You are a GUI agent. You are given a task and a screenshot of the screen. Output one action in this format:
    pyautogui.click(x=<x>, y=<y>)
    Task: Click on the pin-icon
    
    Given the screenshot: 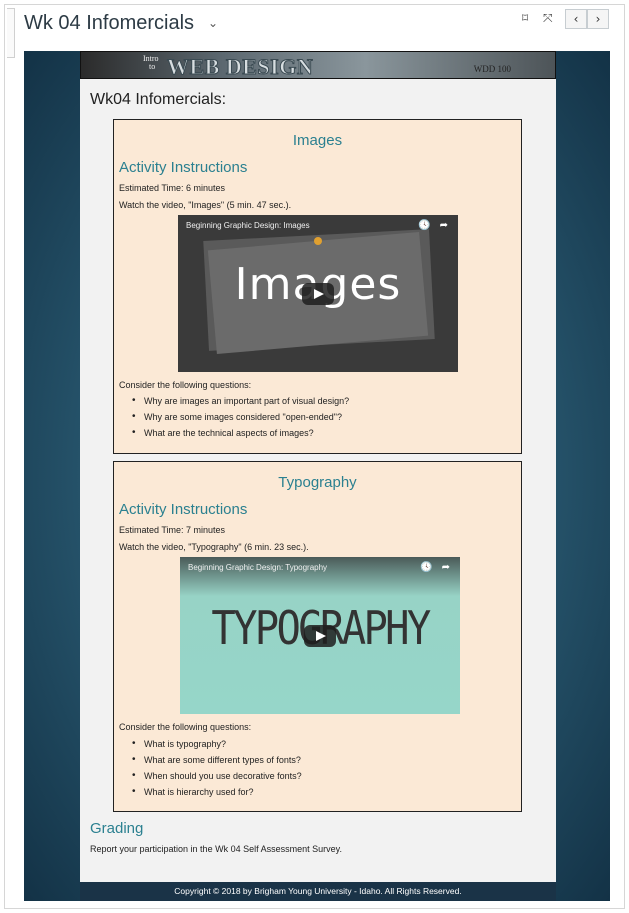 What is the action you would take?
    pyautogui.click(x=318, y=241)
    